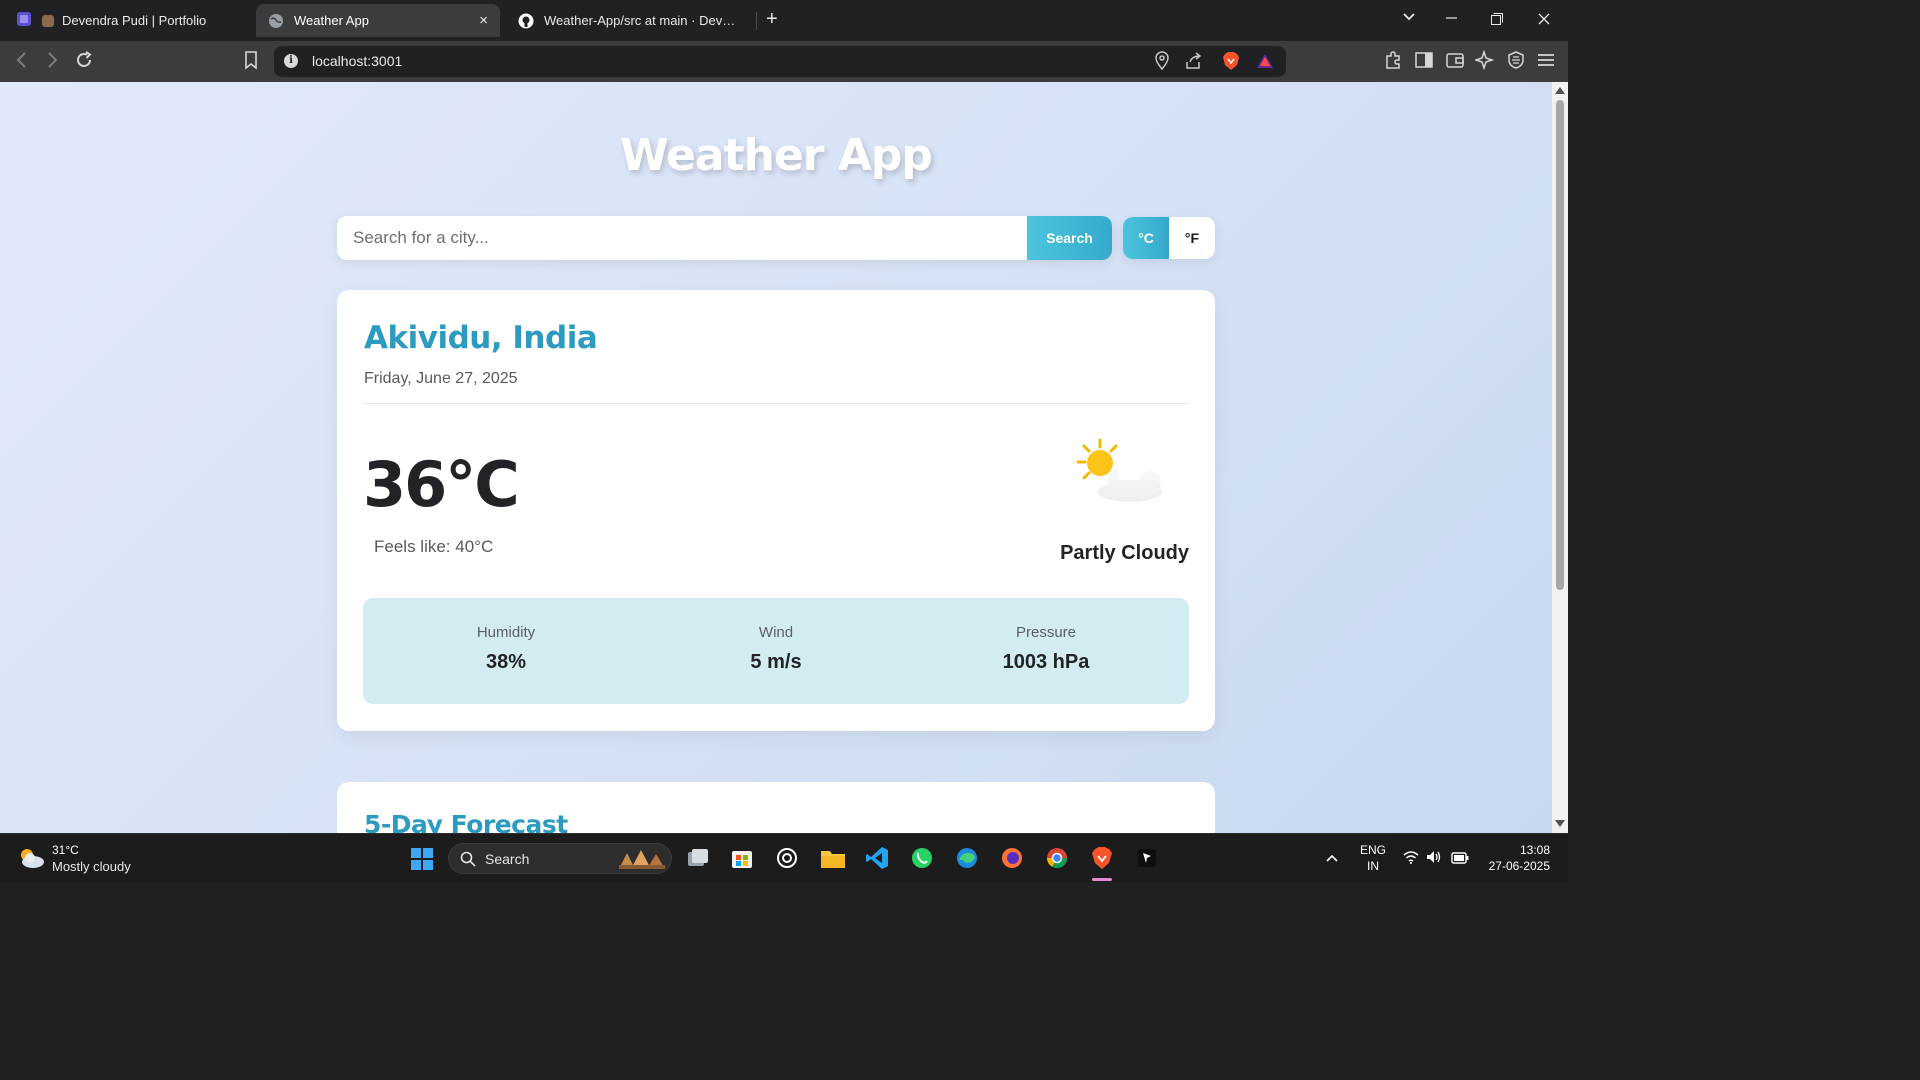 The width and height of the screenshot is (1920, 1080). I want to click on tab-portfolio: Devendra Pudi | Portfolio, so click(153, 20).